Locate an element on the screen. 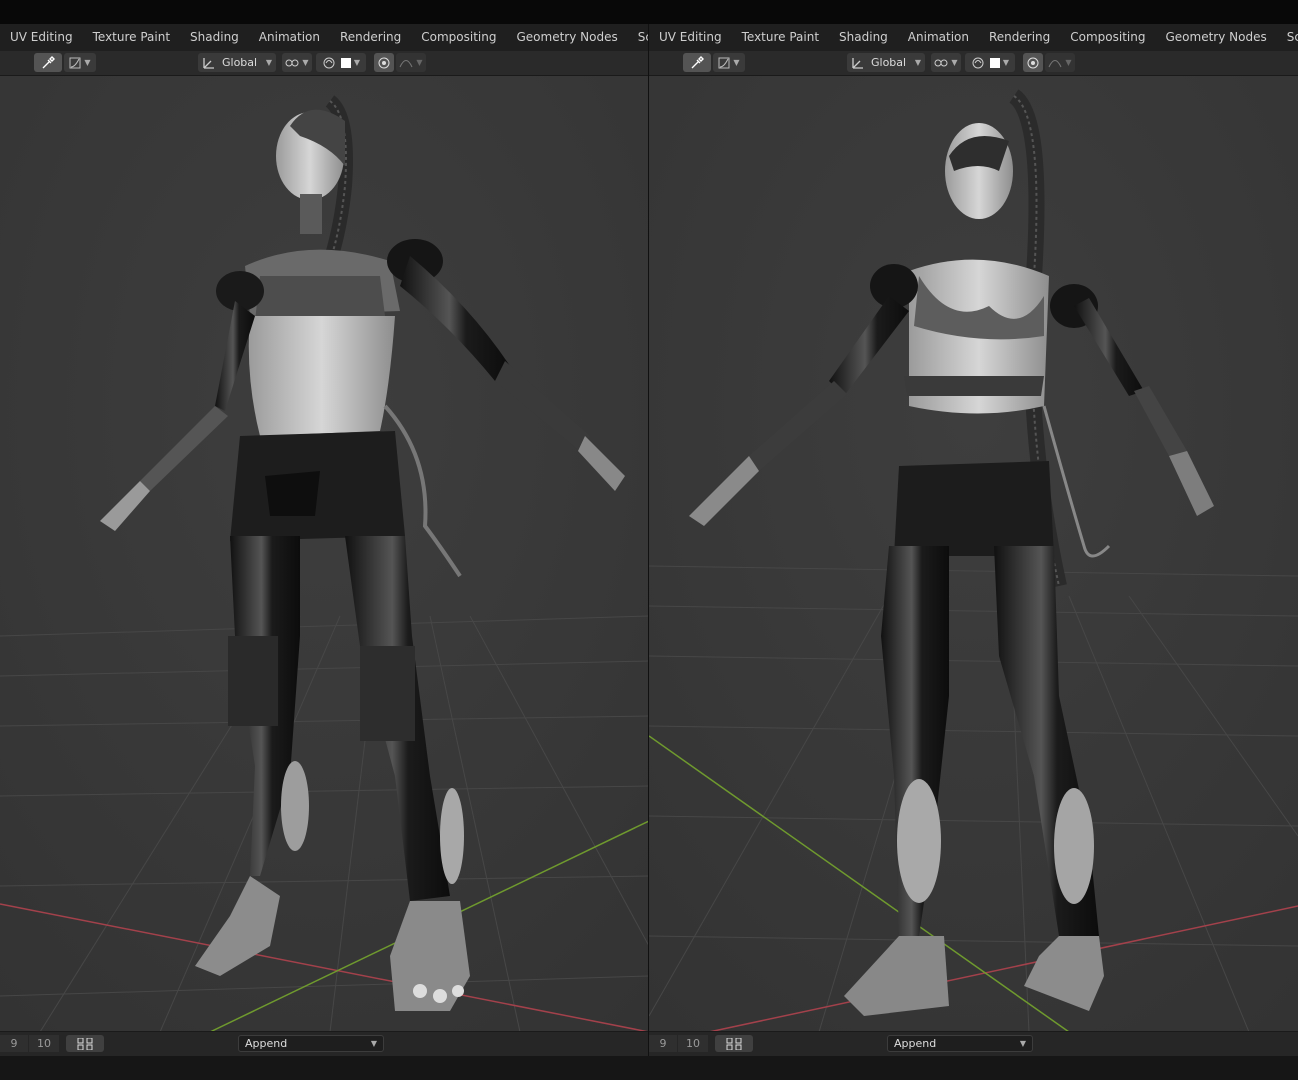  status-bar is located at coordinates (649, 1068).